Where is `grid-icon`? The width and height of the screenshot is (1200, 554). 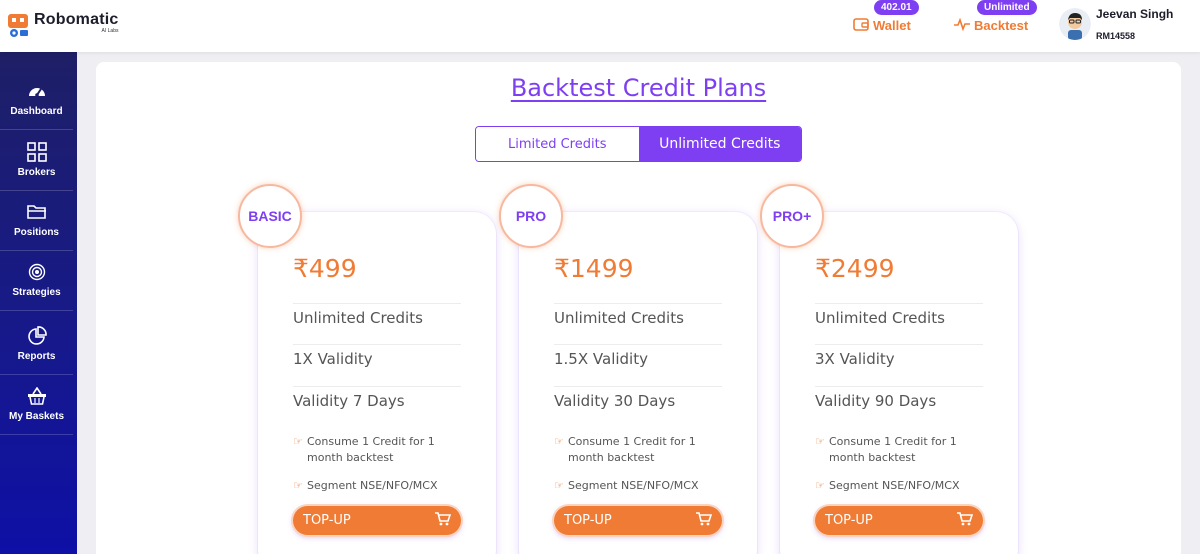
grid-icon is located at coordinates (37, 152).